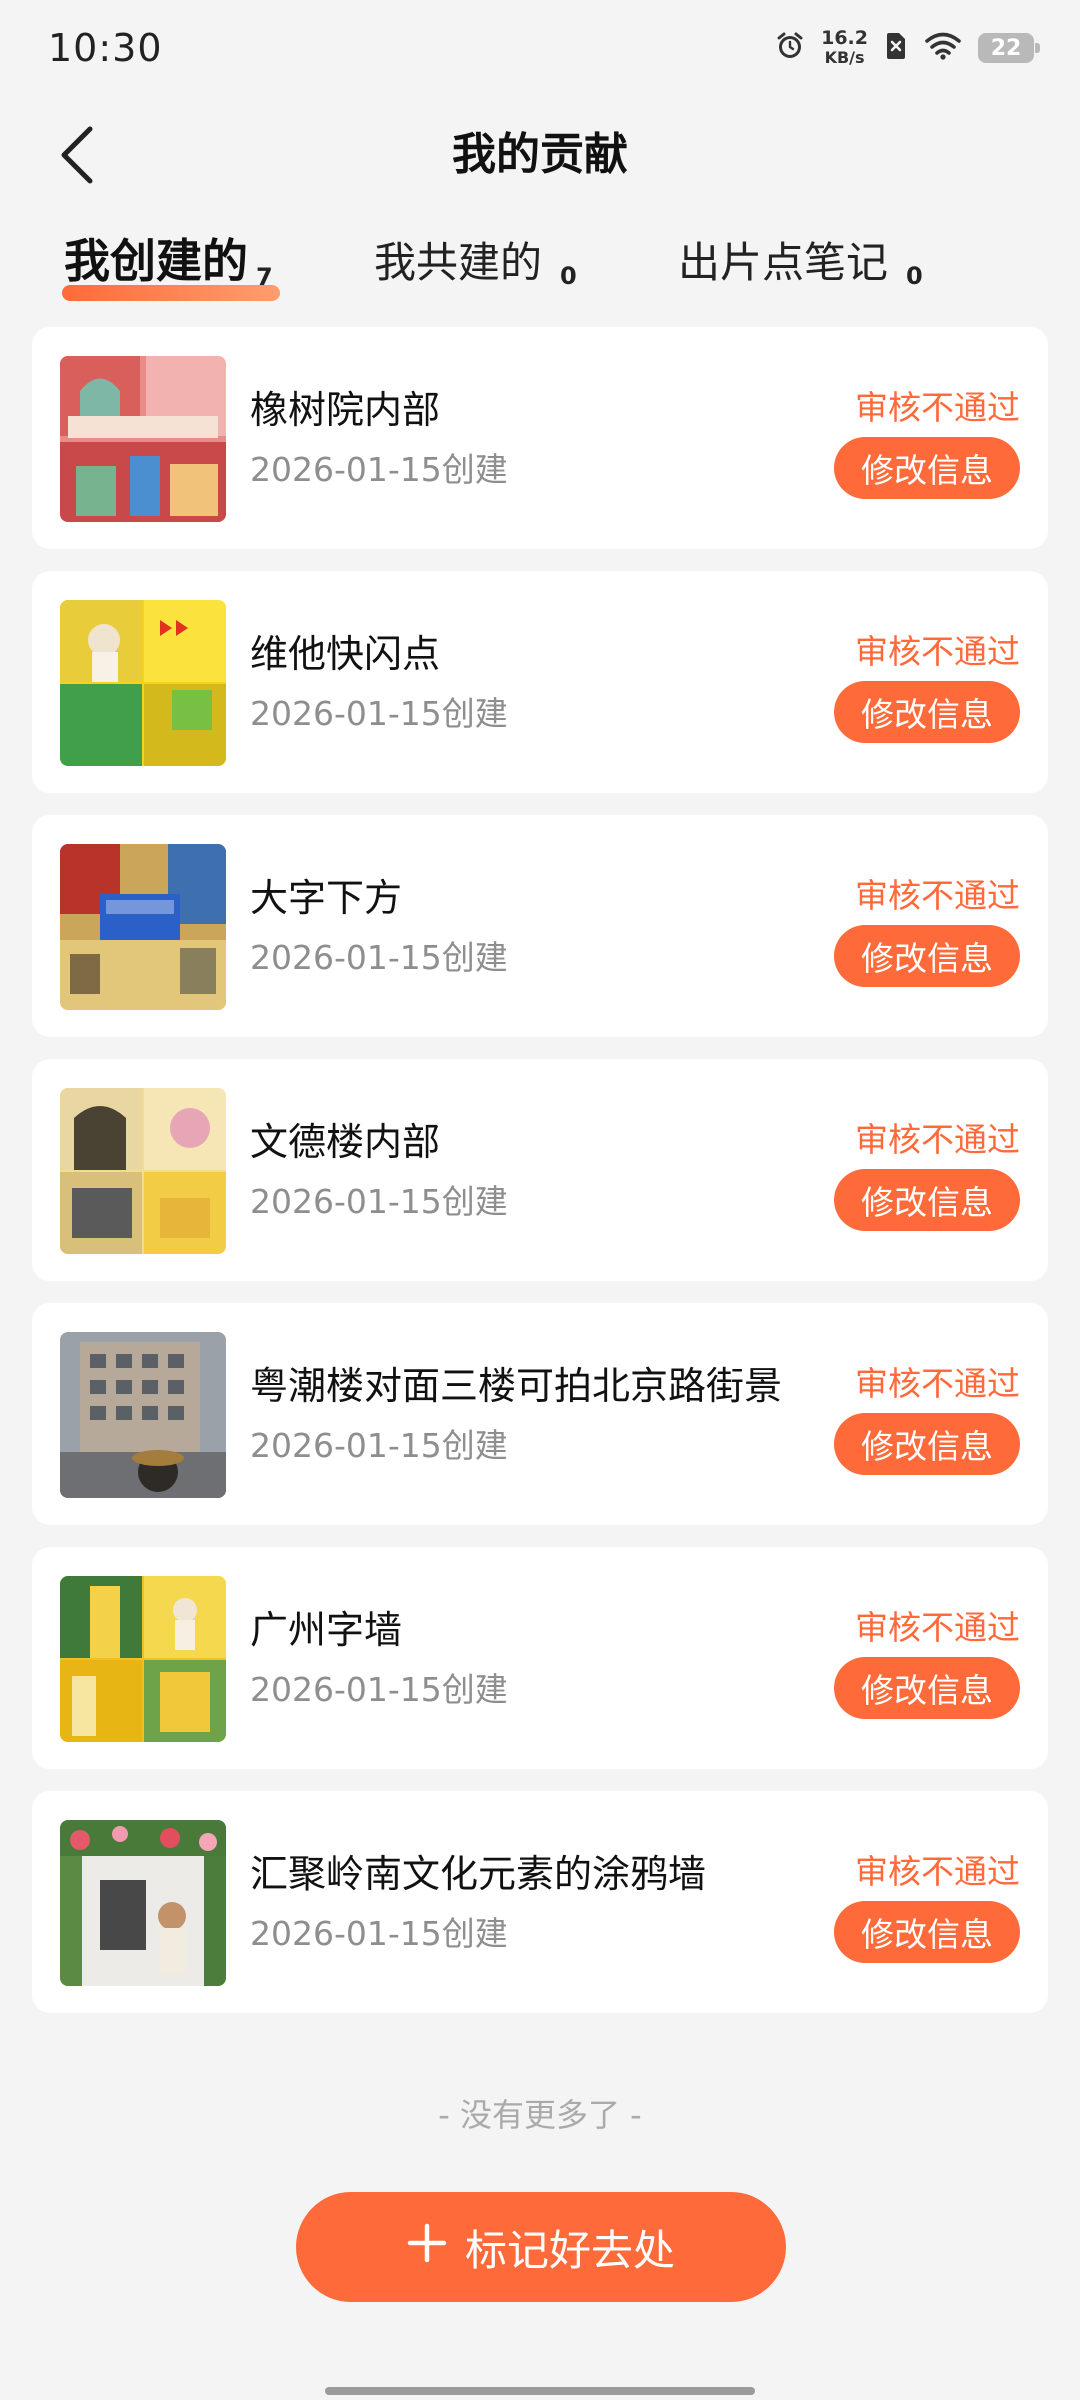 This screenshot has height=2400, width=1080. I want to click on plus-icon, so click(427, 2245).